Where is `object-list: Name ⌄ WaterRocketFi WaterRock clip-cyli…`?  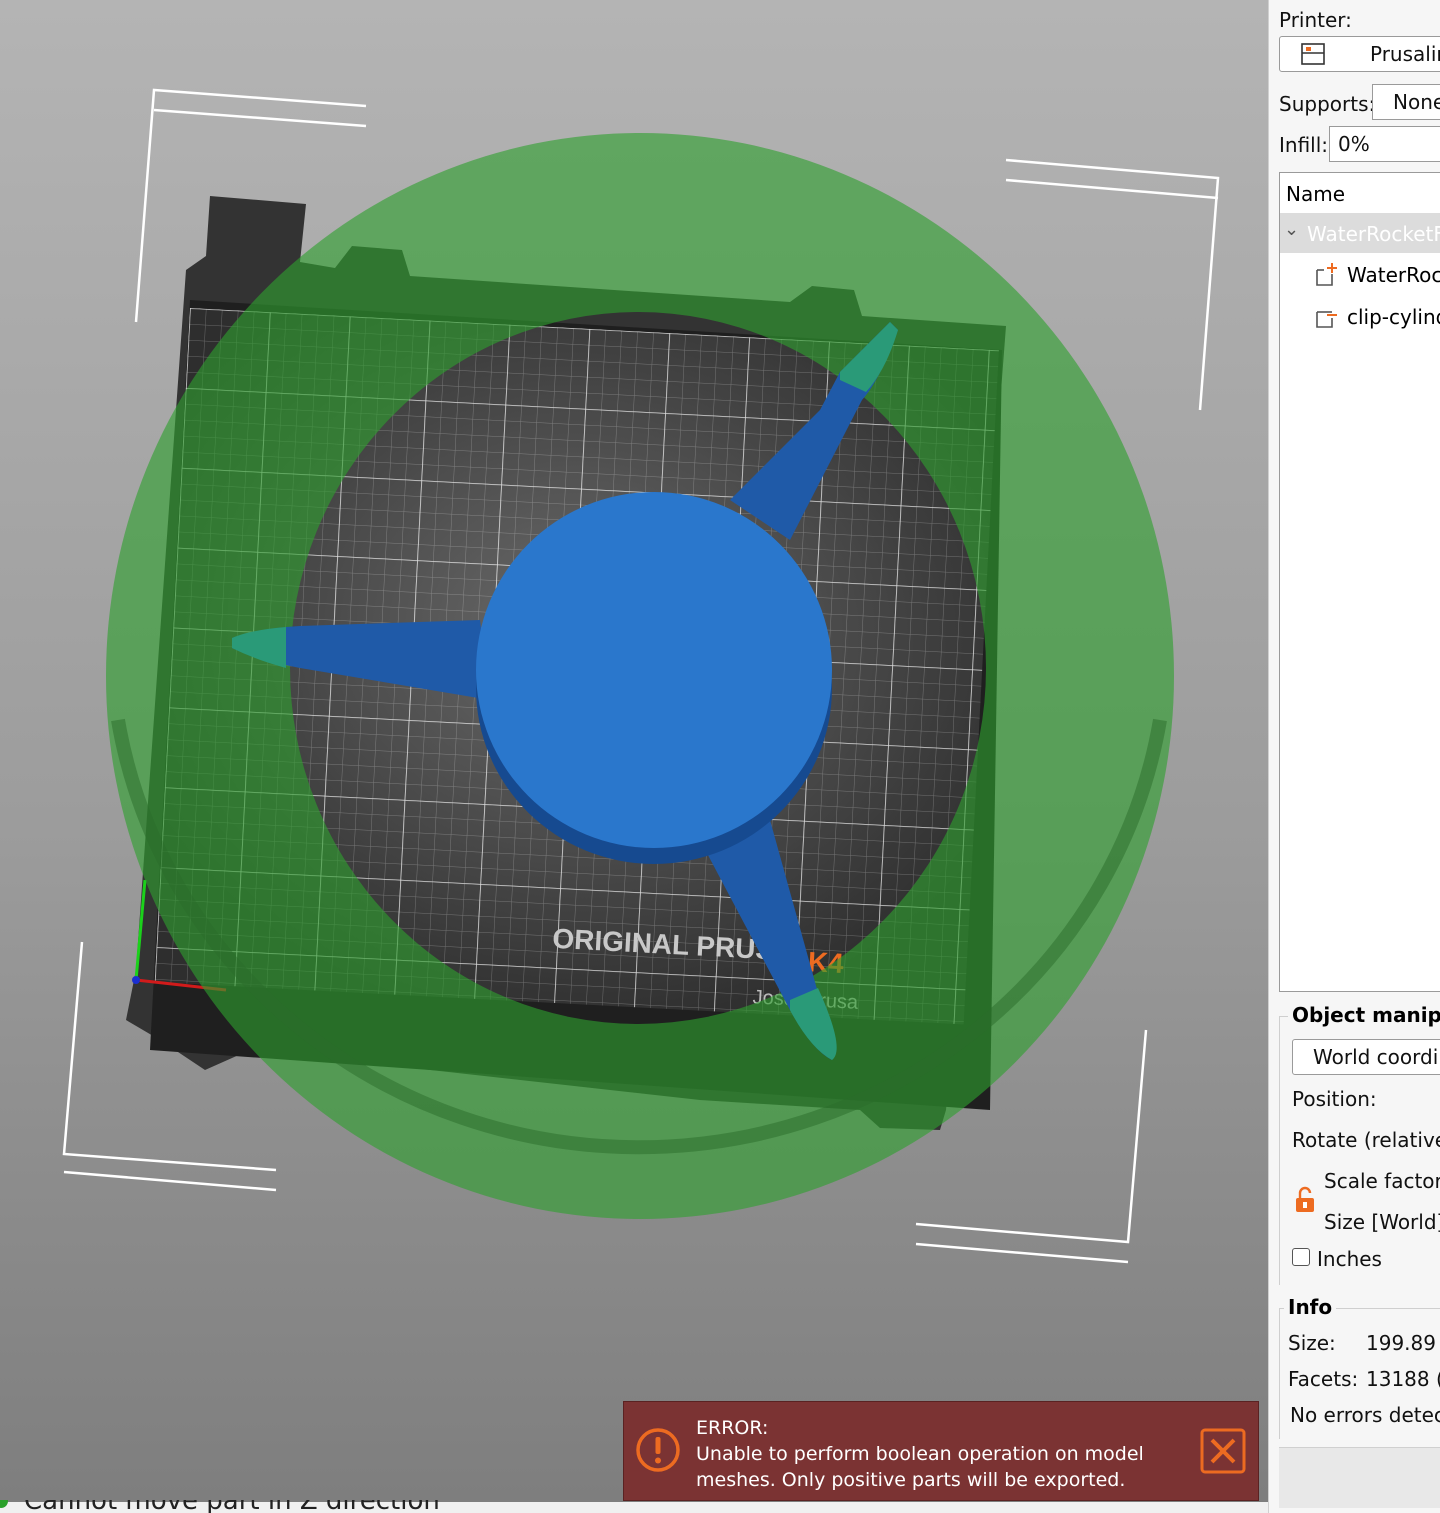 object-list: Name ⌄ WaterRocketFi WaterRock clip-cyli… is located at coordinates (1359, 582).